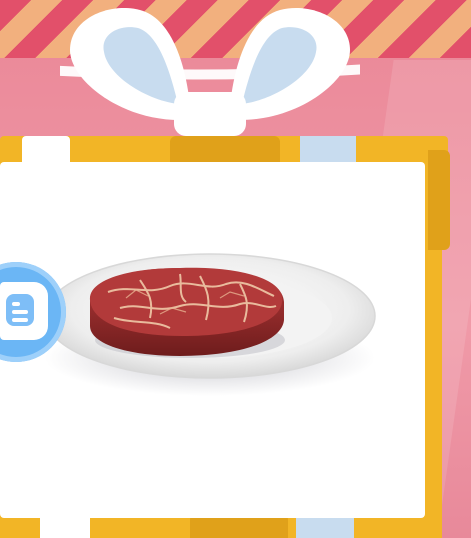 Image resolution: width=471 pixels, height=538 pixels. I want to click on gift-right-edge, so click(439, 200).